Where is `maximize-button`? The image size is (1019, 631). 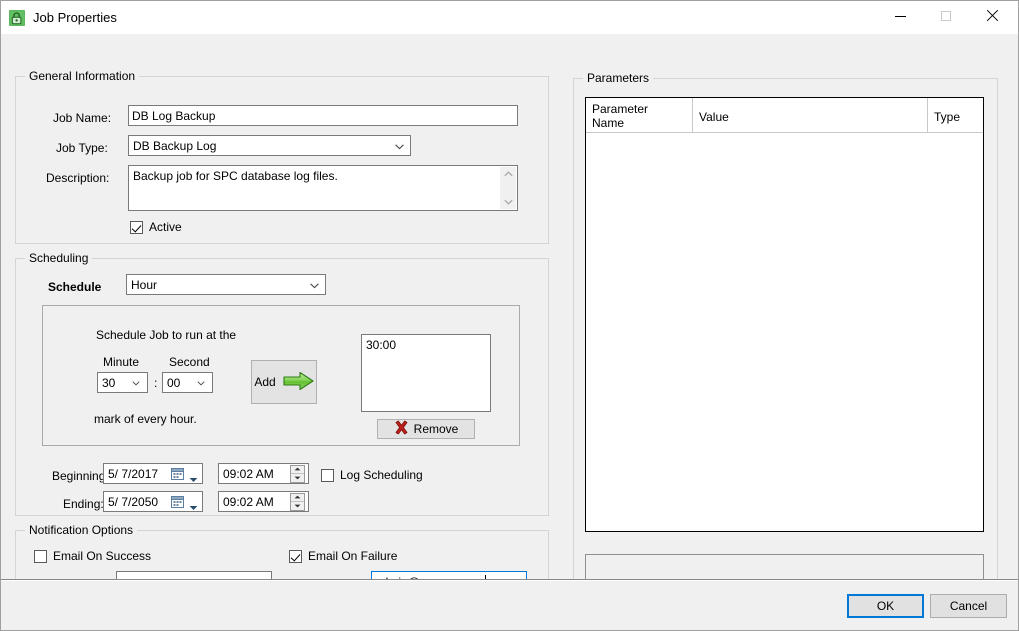 maximize-button is located at coordinates (946, 16).